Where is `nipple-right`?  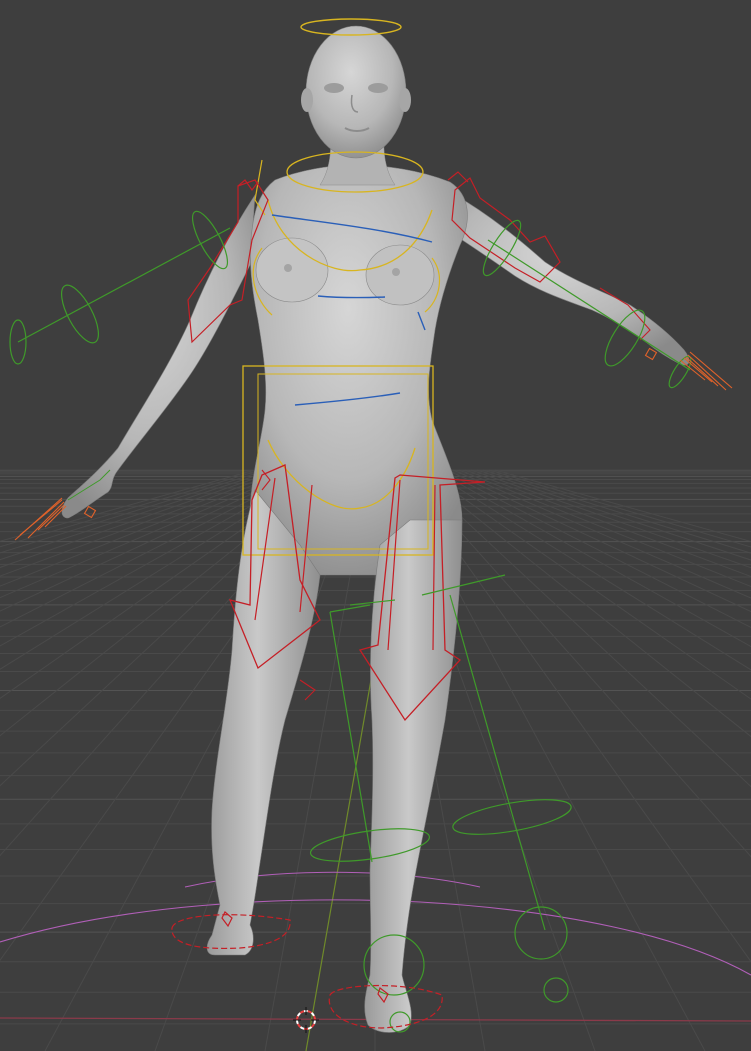
nipple-right is located at coordinates (396, 272).